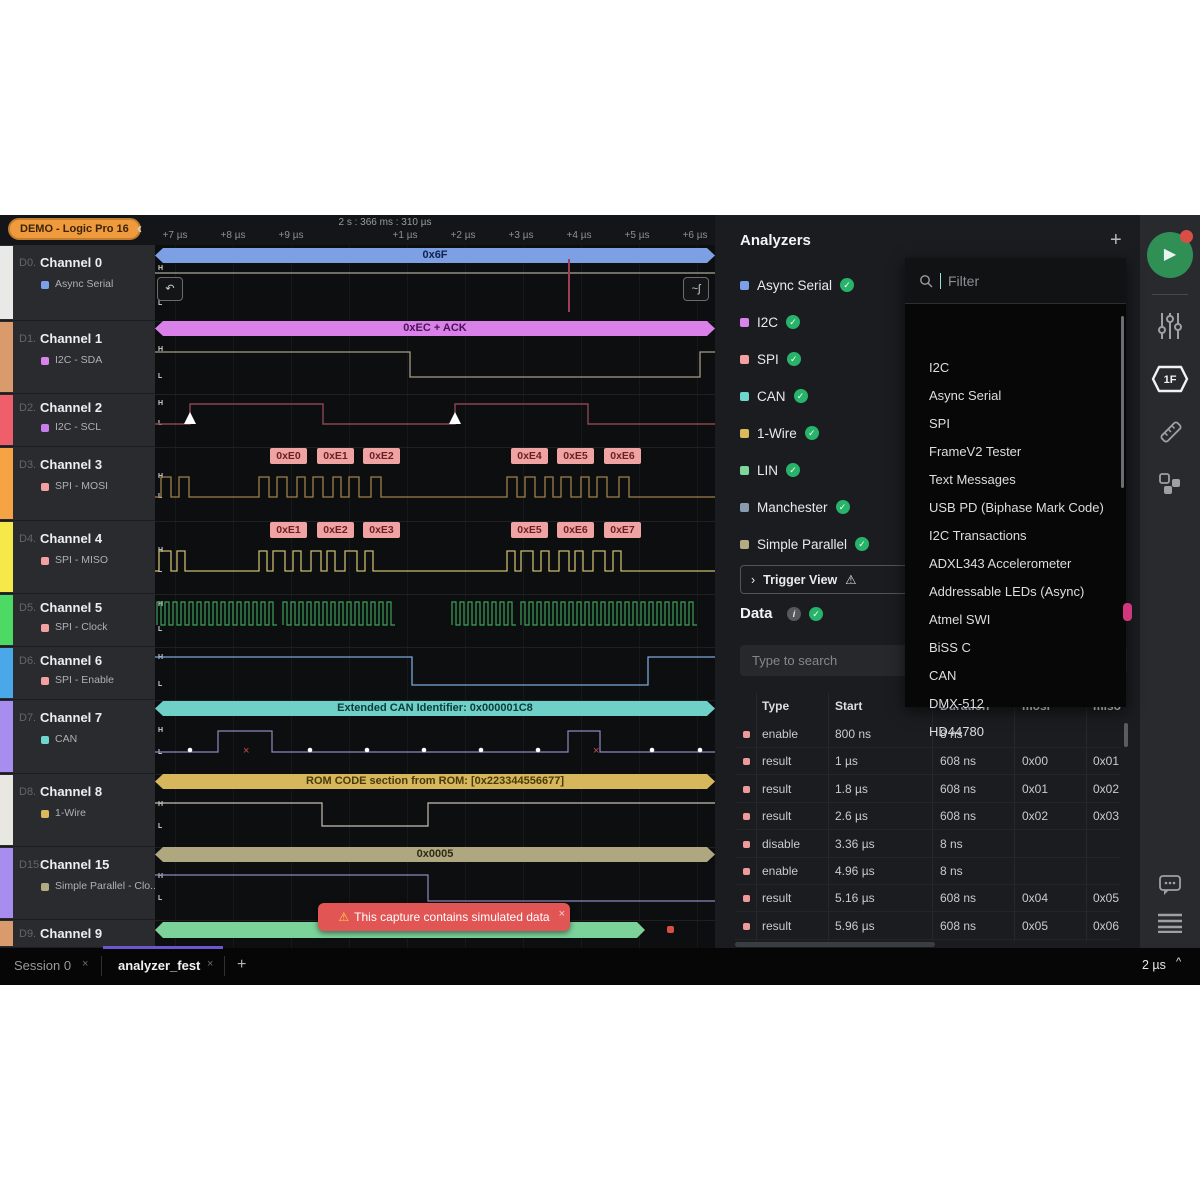  Describe the element at coordinates (928, 898) in the screenshot. I see `table-row: result 5.16 µs 608 ns 0x04 0x05` at that location.